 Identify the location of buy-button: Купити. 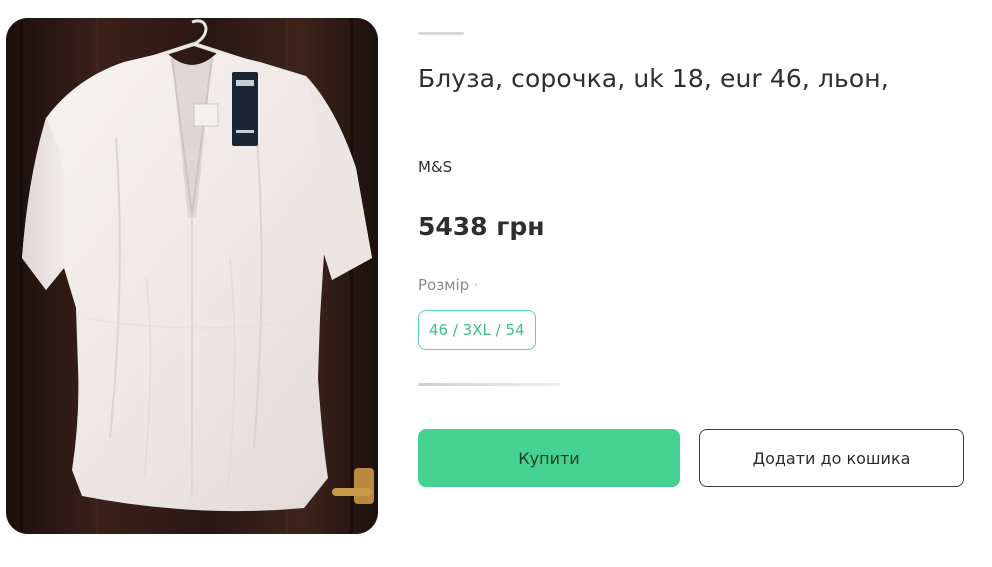
(549, 458).